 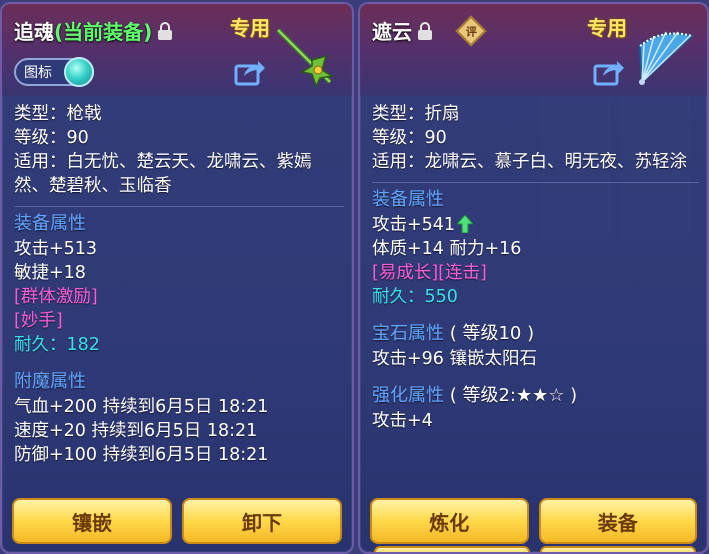 I want to click on action-buttons: 镶嵌 卸下, so click(x=177, y=521).